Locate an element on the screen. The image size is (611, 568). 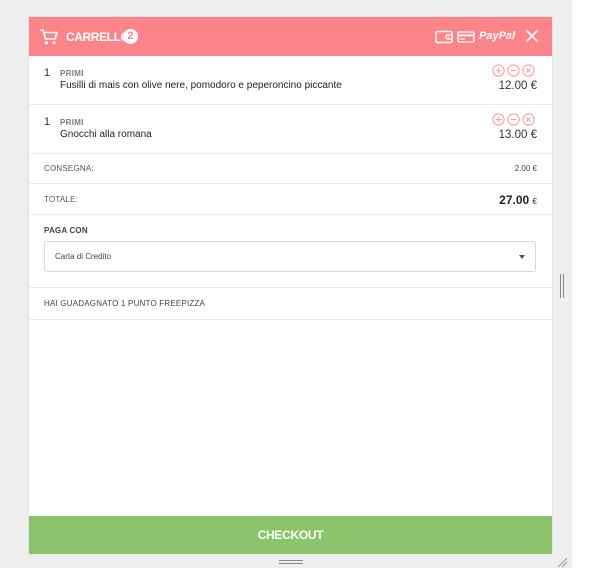
item-price: 12.00 € is located at coordinates (517, 86).